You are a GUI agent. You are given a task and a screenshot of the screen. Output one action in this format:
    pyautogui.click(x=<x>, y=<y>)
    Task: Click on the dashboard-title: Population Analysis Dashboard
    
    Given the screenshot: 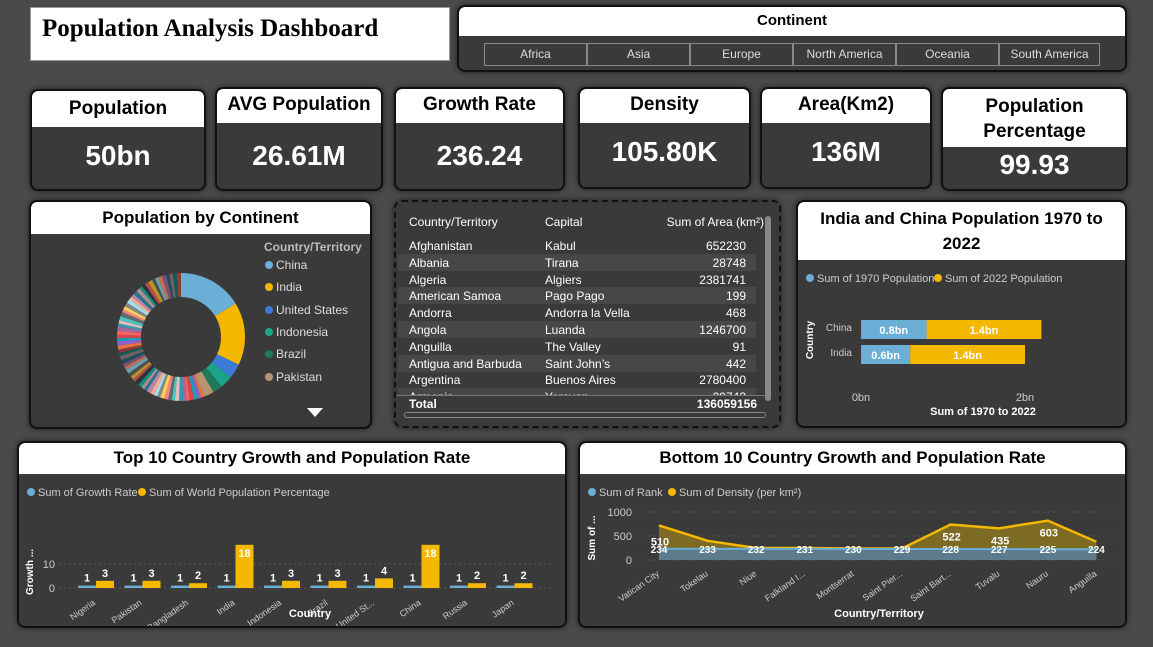 What is the action you would take?
    pyautogui.click(x=210, y=28)
    